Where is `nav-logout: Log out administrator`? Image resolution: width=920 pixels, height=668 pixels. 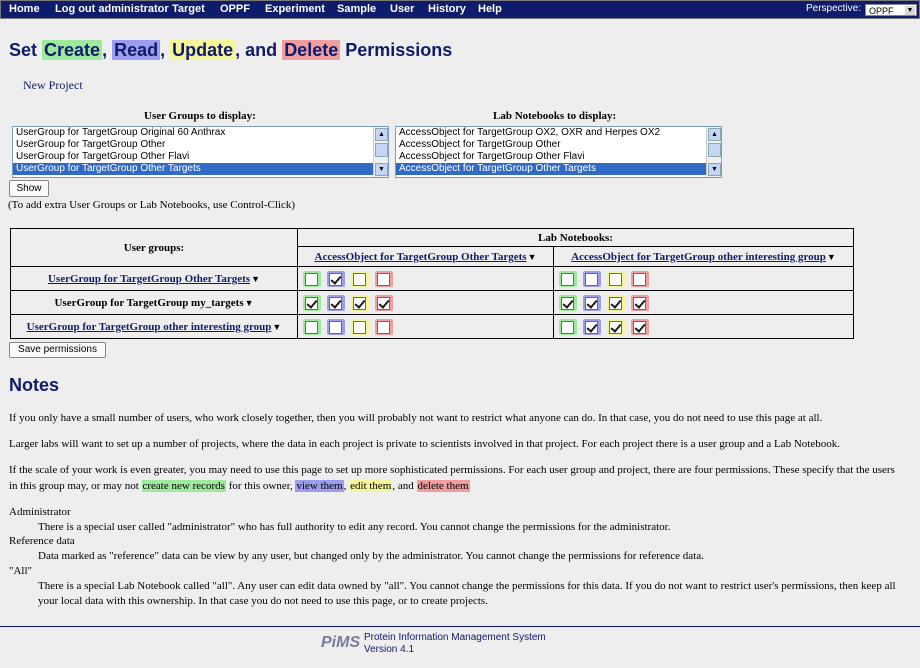
nav-logout: Log out administrator is located at coordinates (112, 9).